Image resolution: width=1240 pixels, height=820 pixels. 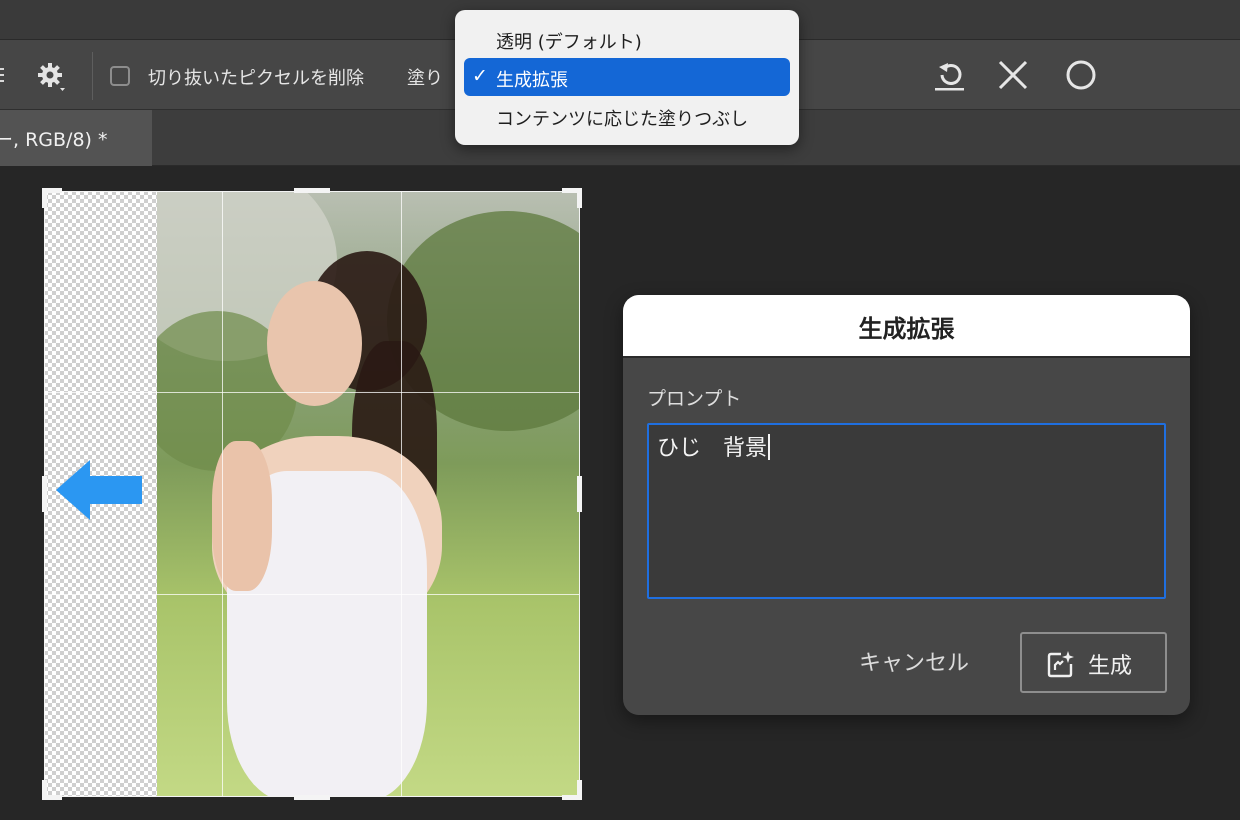 What do you see at coordinates (906, 511) in the screenshot?
I see `prompt-input: ひじ 背景` at bounding box center [906, 511].